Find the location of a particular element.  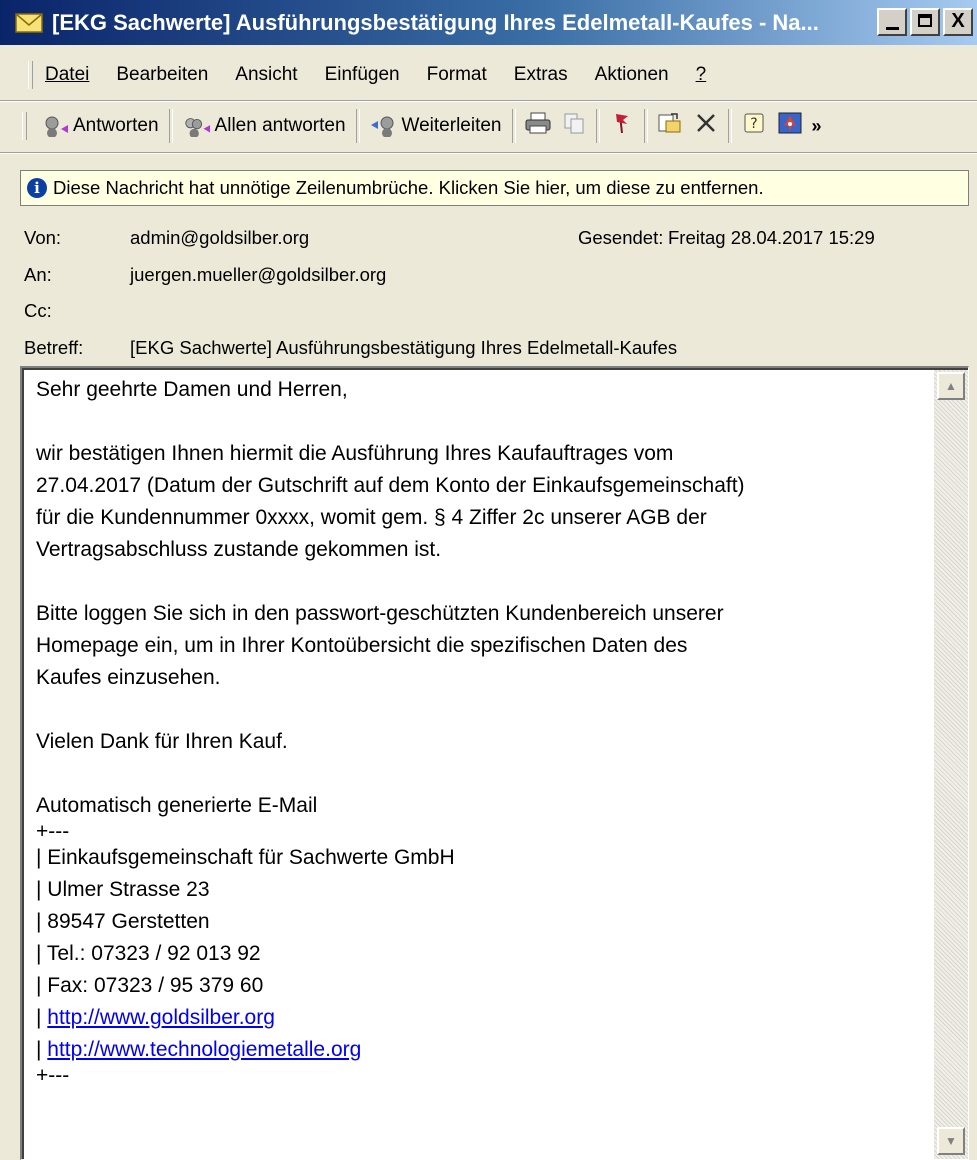

maximize-button is located at coordinates (925, 22).